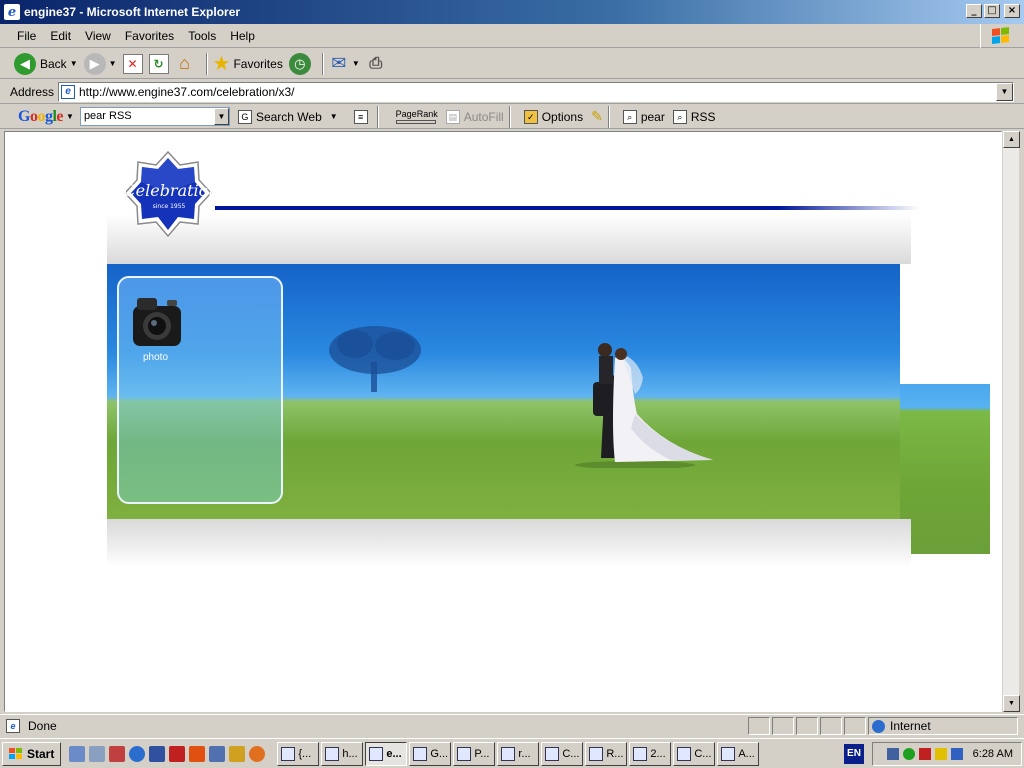  What do you see at coordinates (1012, 11) in the screenshot?
I see `close-button: ×` at bounding box center [1012, 11].